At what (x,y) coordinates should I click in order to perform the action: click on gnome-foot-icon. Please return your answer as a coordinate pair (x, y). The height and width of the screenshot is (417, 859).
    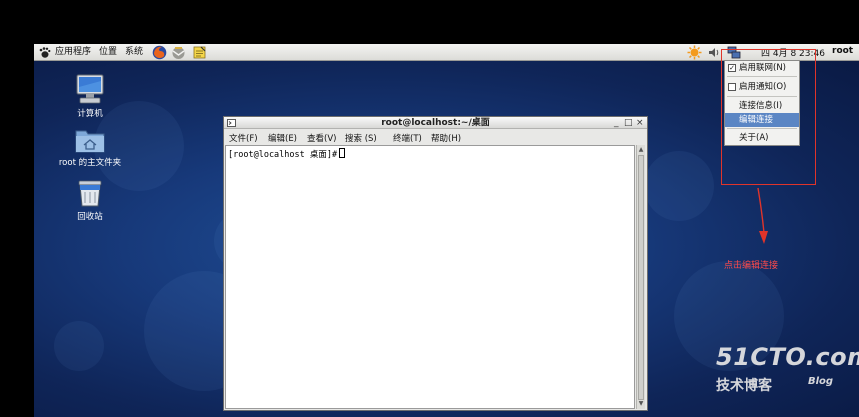
    Looking at the image, I should click on (44, 52).